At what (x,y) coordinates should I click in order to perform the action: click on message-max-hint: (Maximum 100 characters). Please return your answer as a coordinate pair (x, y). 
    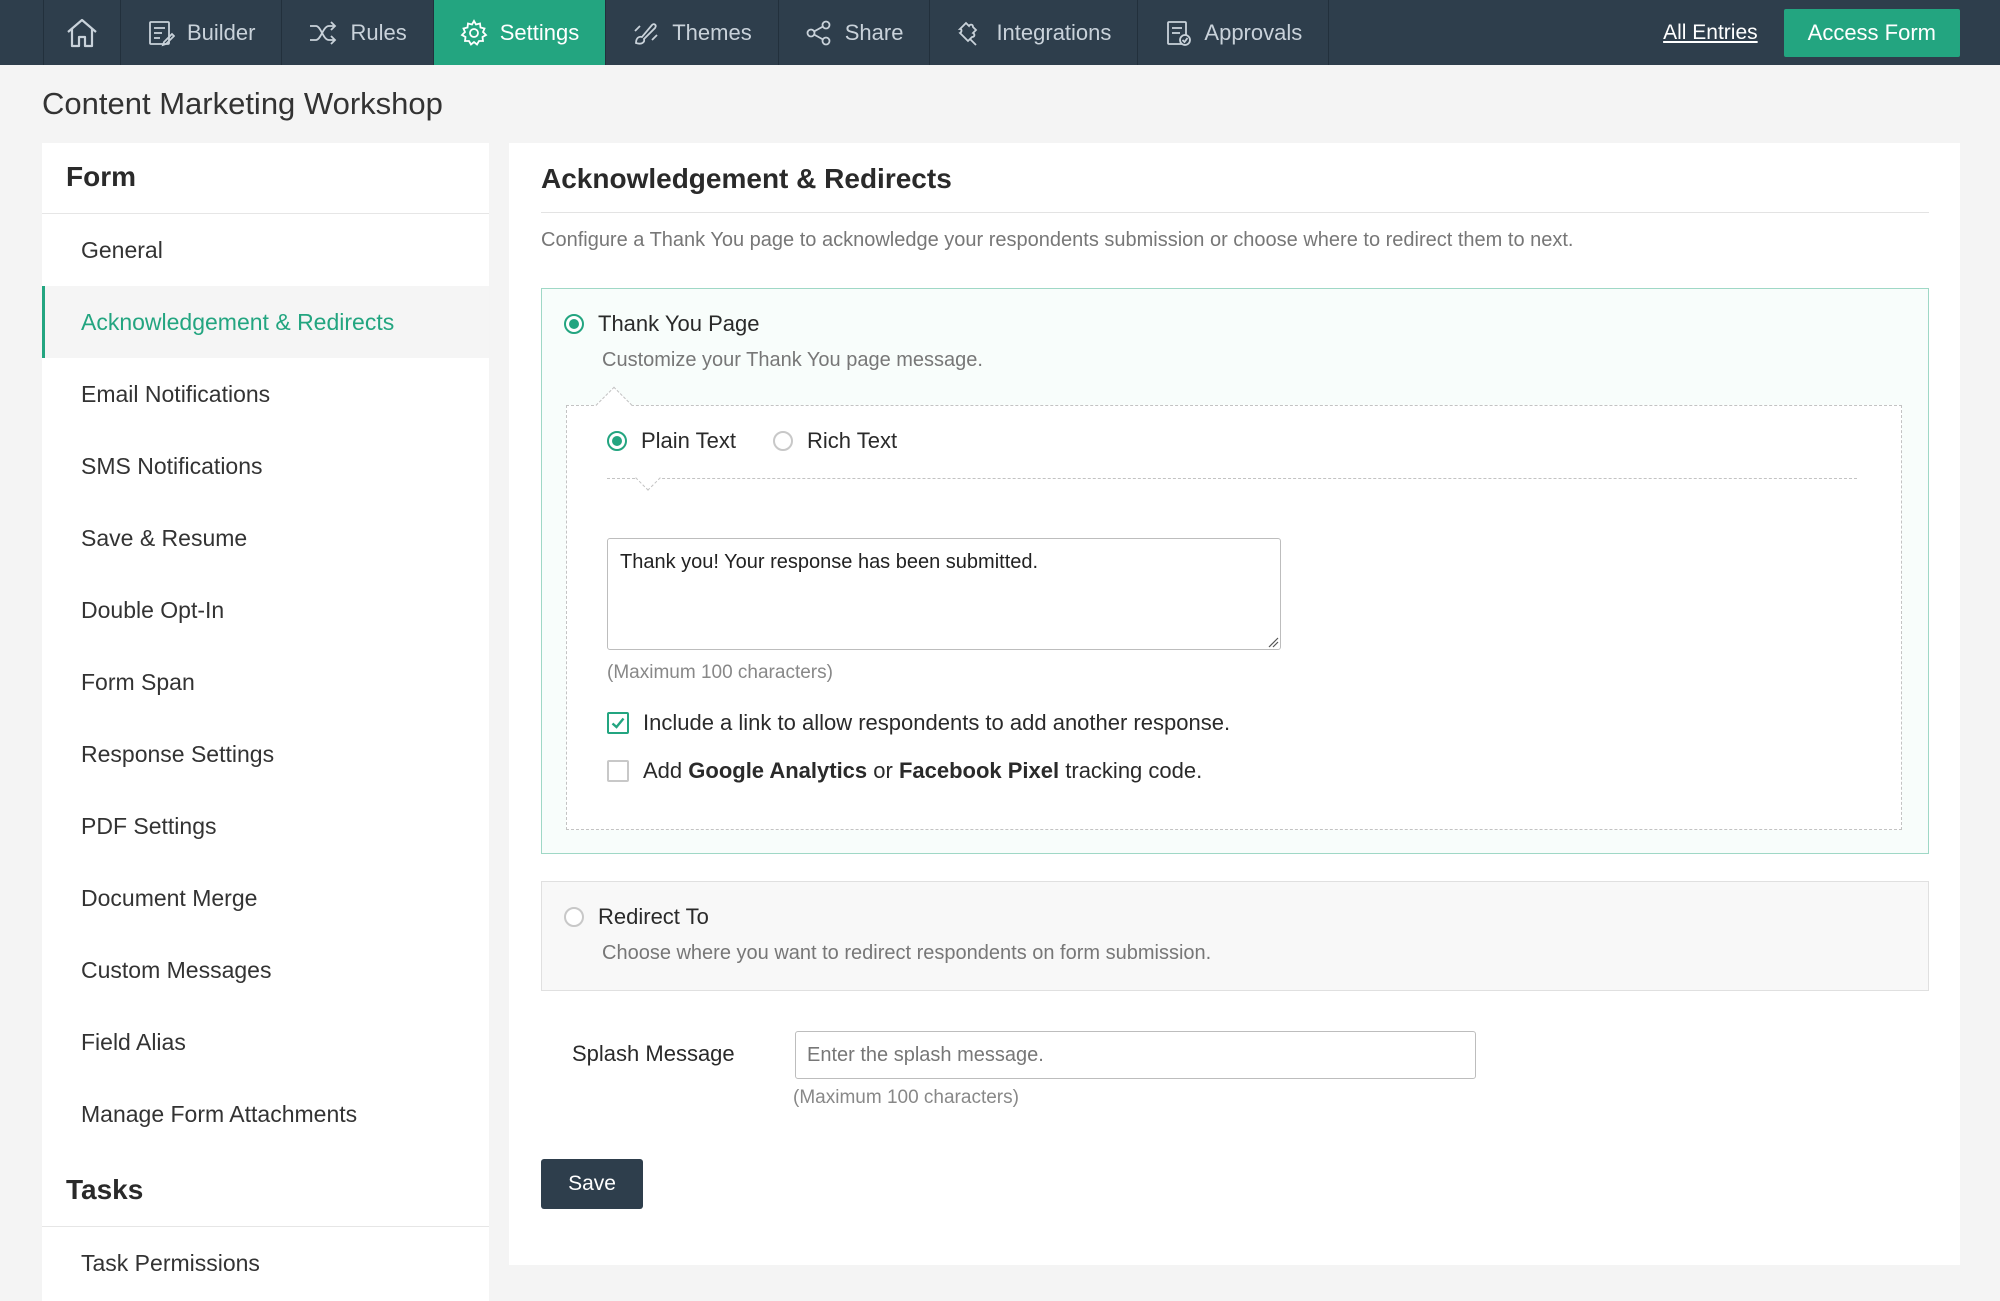
    Looking at the image, I should click on (720, 672).